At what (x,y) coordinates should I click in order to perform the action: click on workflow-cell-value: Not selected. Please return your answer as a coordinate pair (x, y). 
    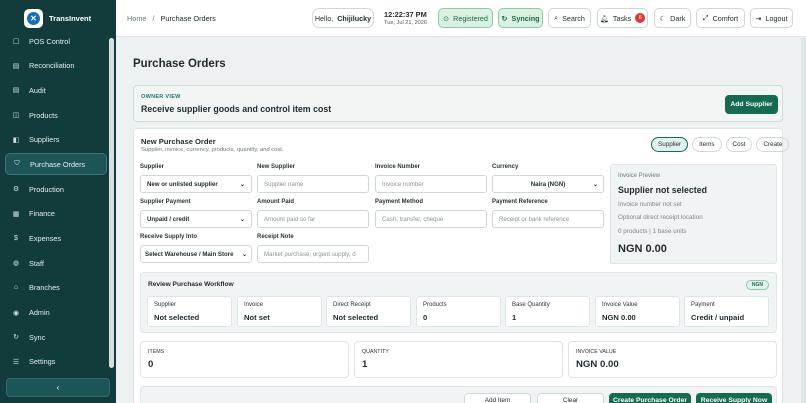
    Looking at the image, I should click on (356, 317).